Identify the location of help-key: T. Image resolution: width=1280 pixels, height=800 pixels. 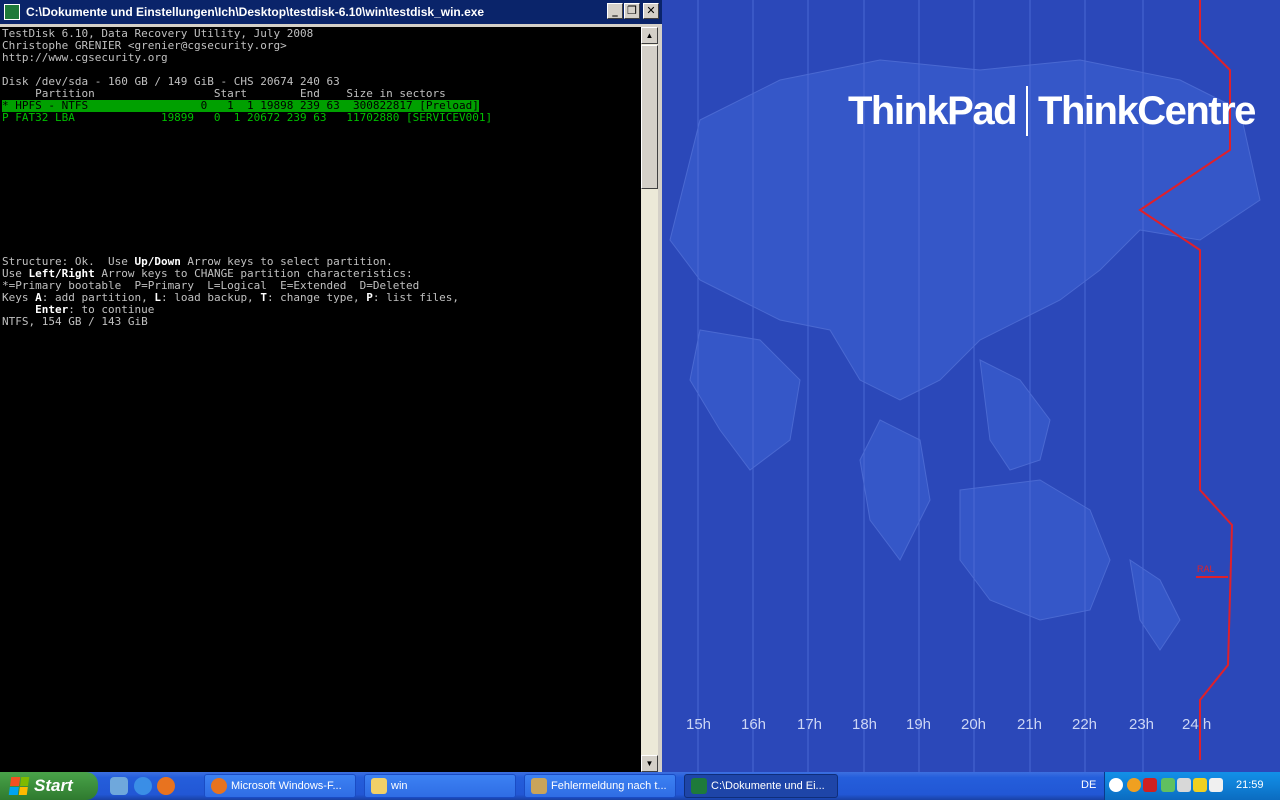
(263, 297).